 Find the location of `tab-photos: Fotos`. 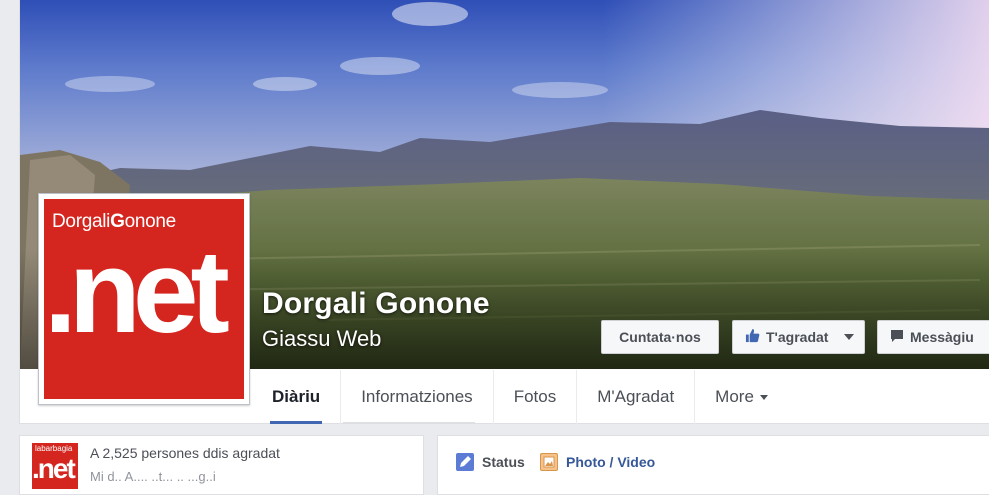

tab-photos: Fotos is located at coordinates (536, 397).